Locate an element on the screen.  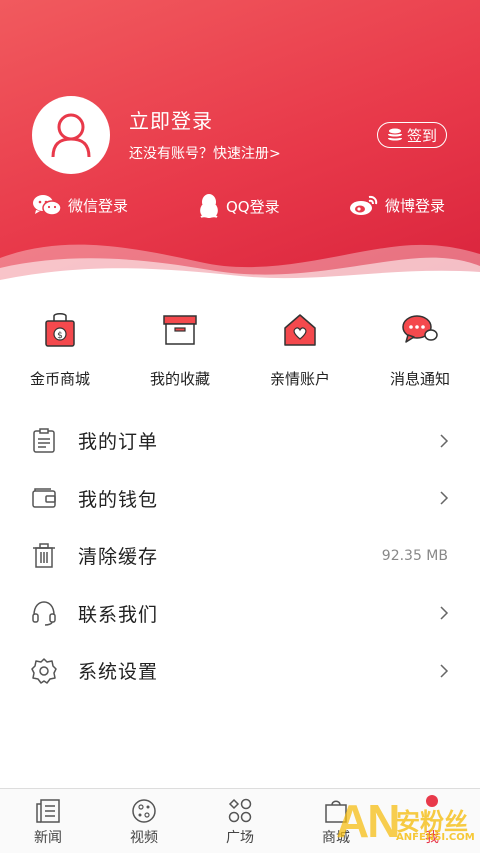
weibo-login-label: 微博登录 is located at coordinates (415, 205).